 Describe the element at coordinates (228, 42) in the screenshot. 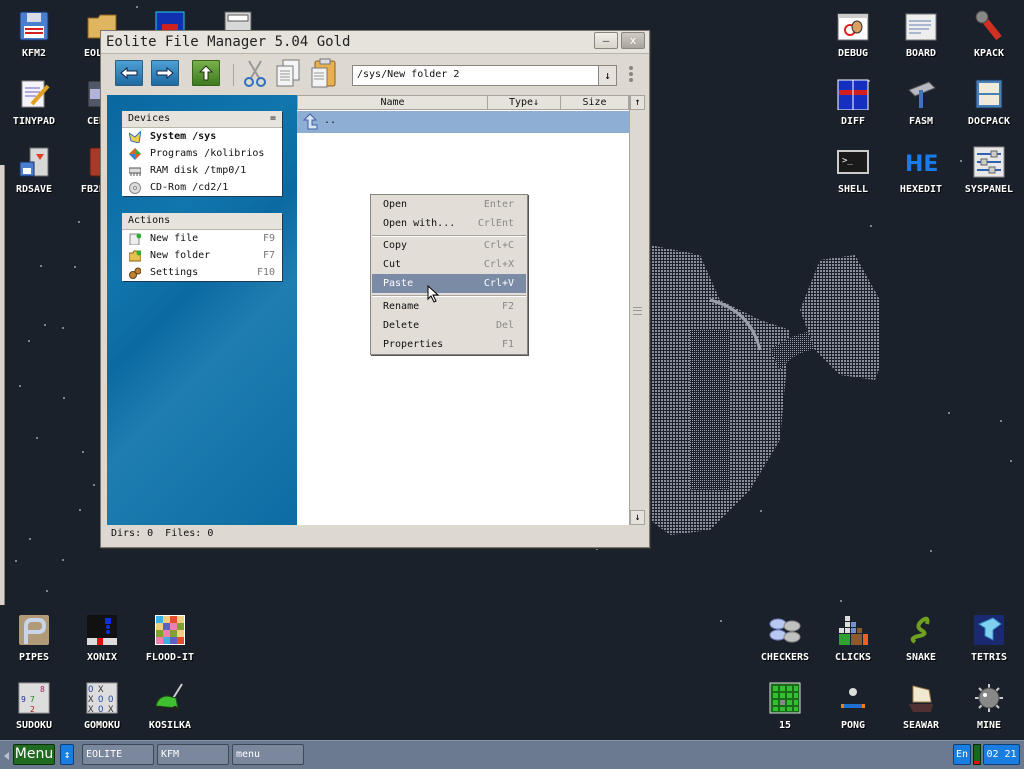

I see `window-title: Eolite File Manager 5.04 Gold` at that location.